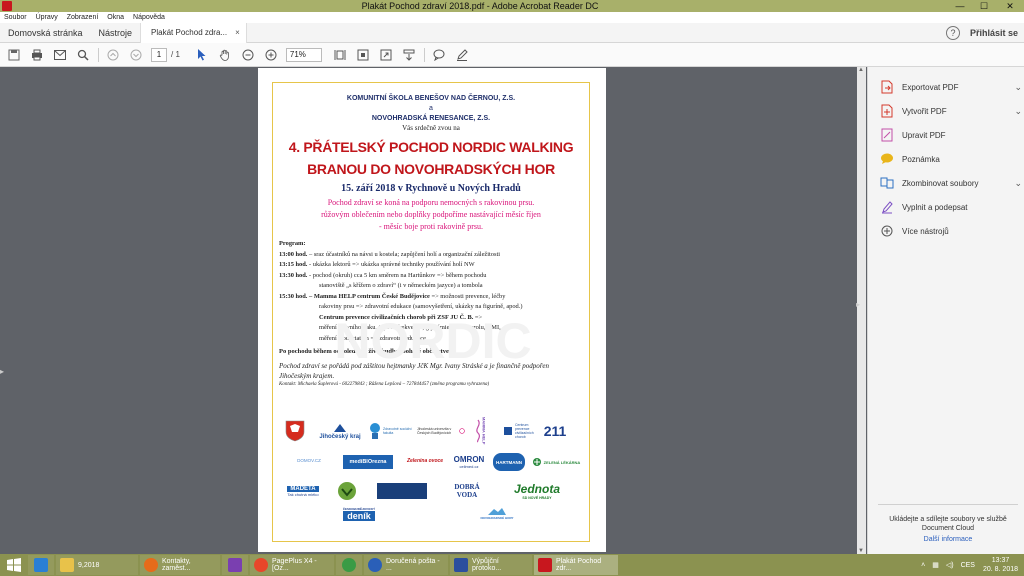 This screenshot has height=576, width=1024. I want to click on 211-logo: 211, so click(555, 431).